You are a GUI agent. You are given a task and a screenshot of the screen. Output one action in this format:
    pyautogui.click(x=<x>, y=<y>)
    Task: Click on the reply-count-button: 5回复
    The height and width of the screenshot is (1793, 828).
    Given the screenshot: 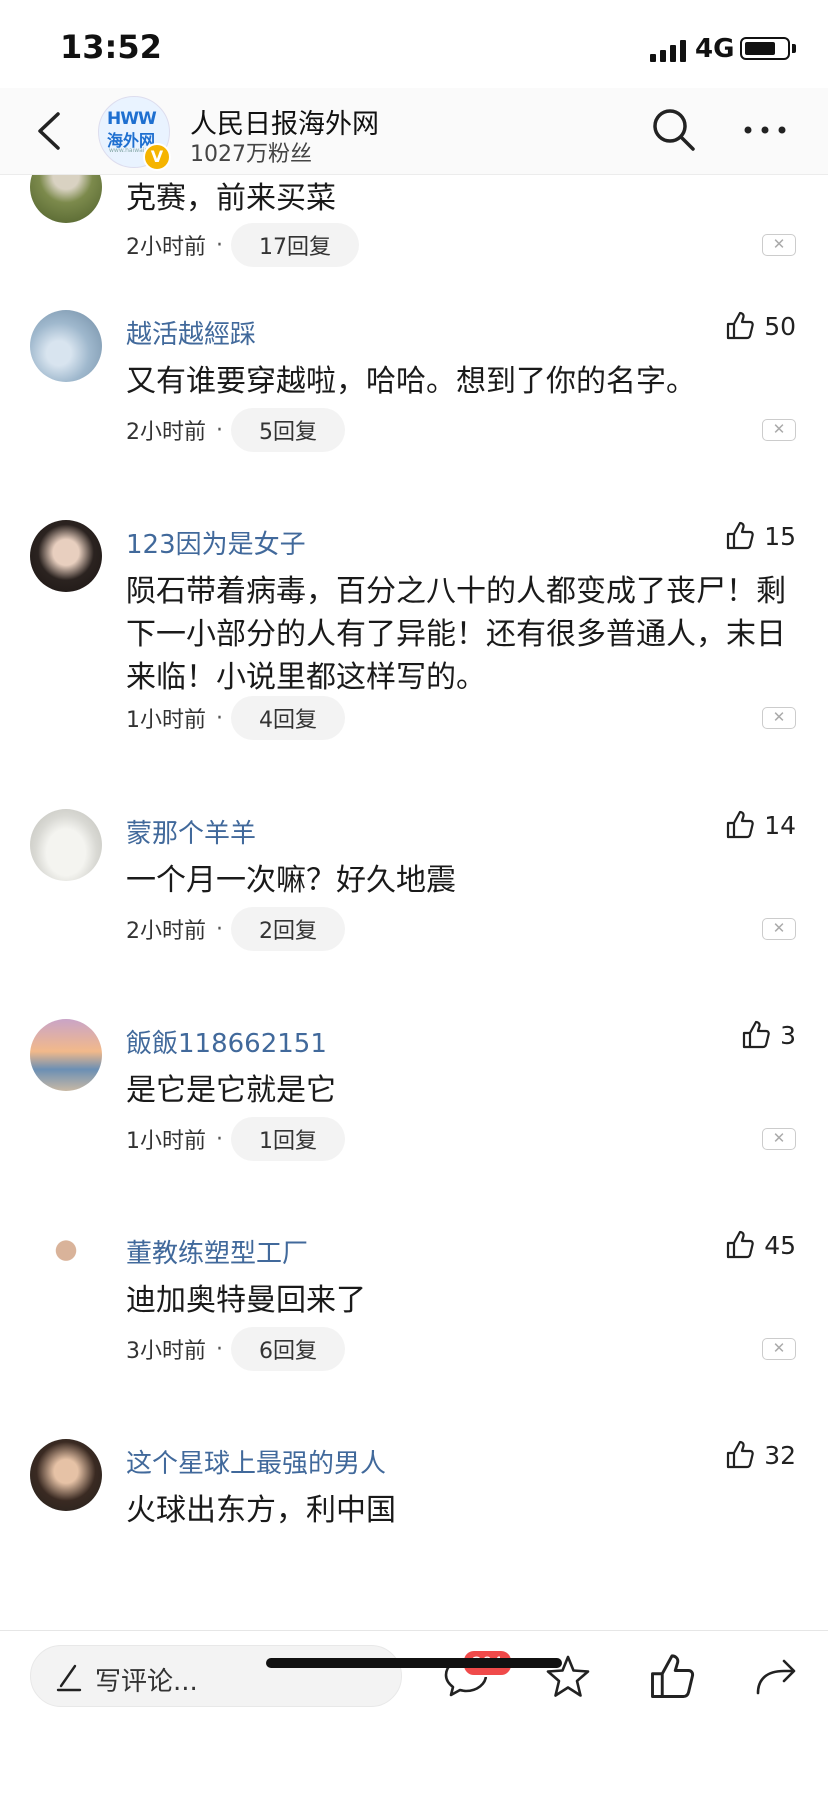 What is the action you would take?
    pyautogui.click(x=288, y=430)
    